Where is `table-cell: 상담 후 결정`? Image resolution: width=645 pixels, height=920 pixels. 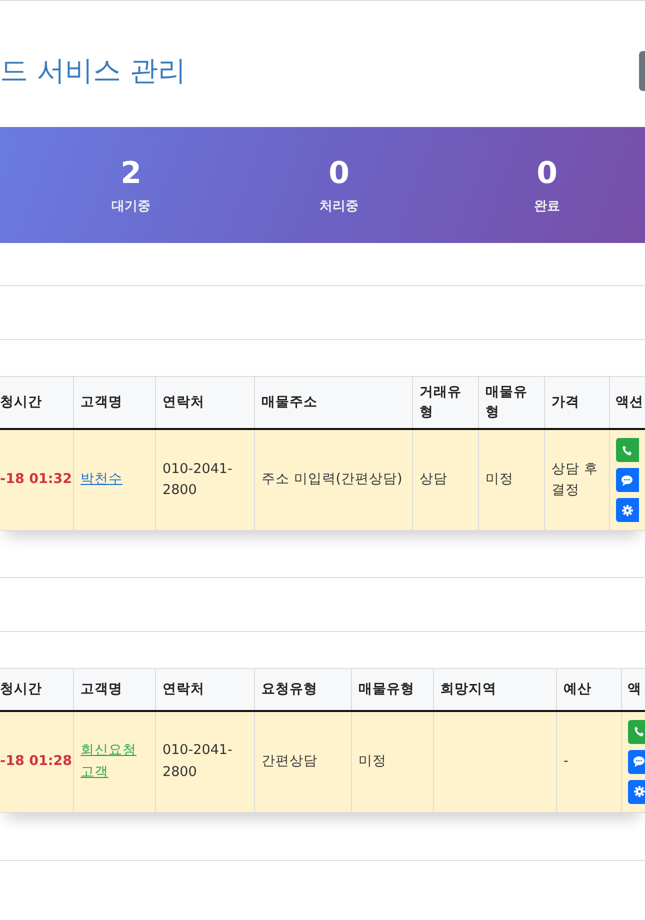
table-cell: 상담 후 결정 is located at coordinates (576, 480).